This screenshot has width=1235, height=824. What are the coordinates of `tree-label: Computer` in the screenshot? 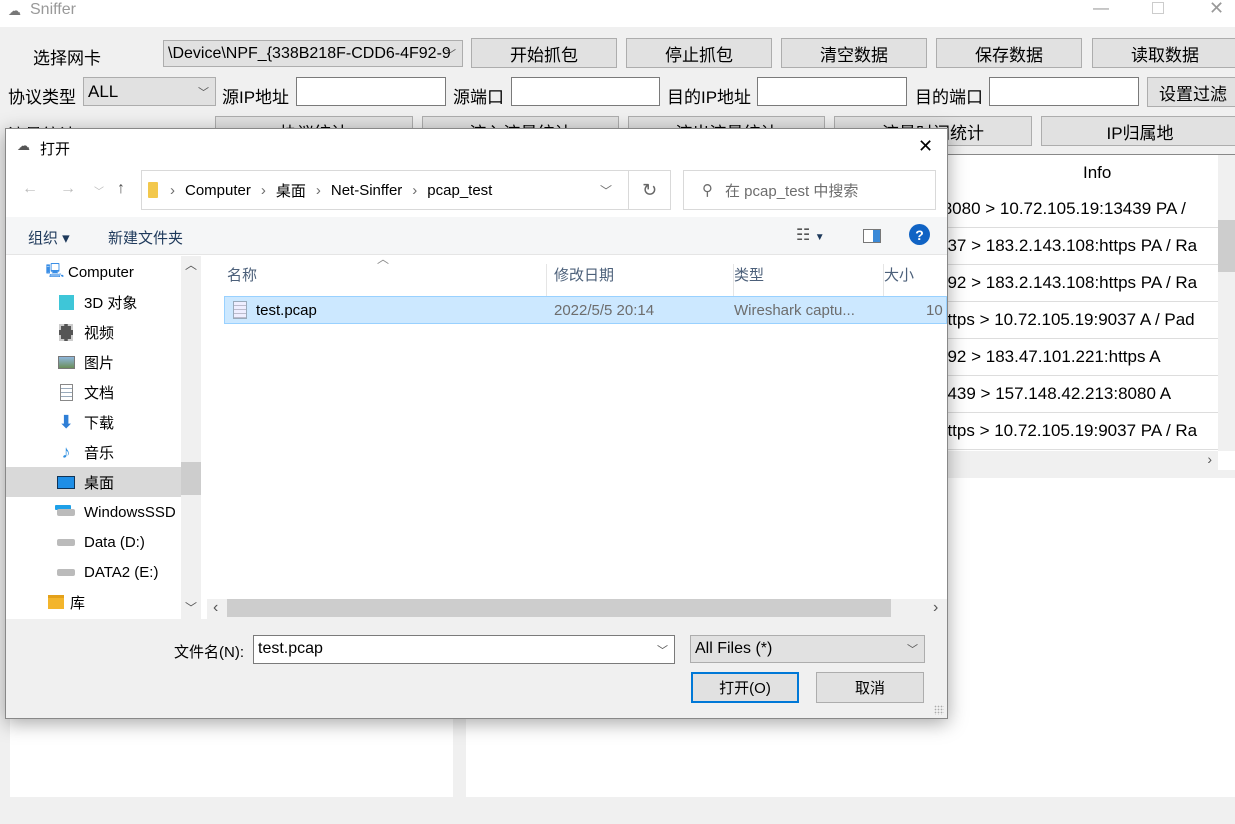 It's located at (101, 272).